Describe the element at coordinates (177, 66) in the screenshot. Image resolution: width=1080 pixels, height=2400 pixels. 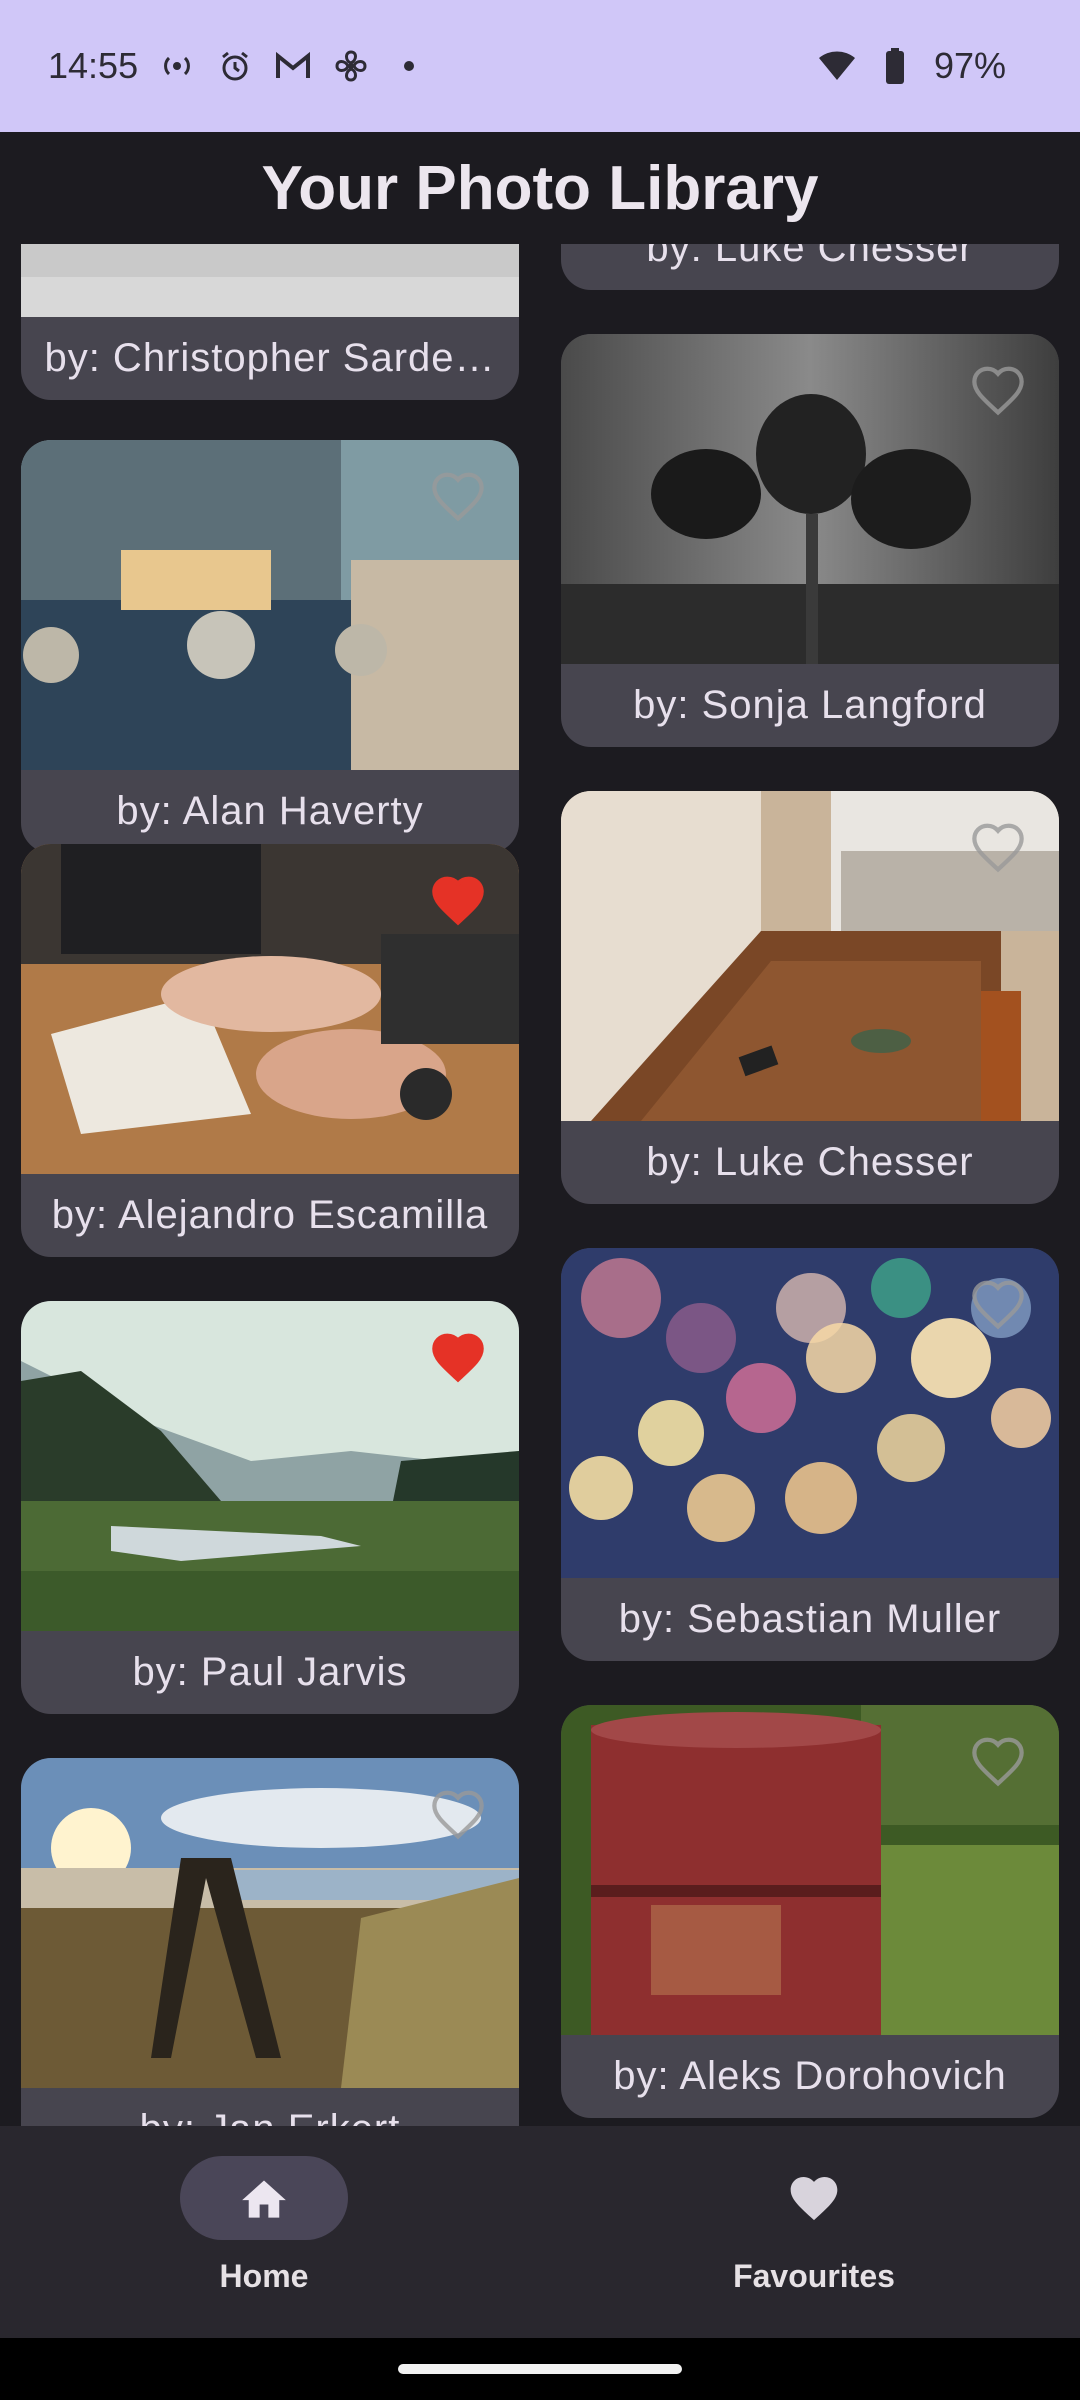
I see `hotspot-icon` at that location.